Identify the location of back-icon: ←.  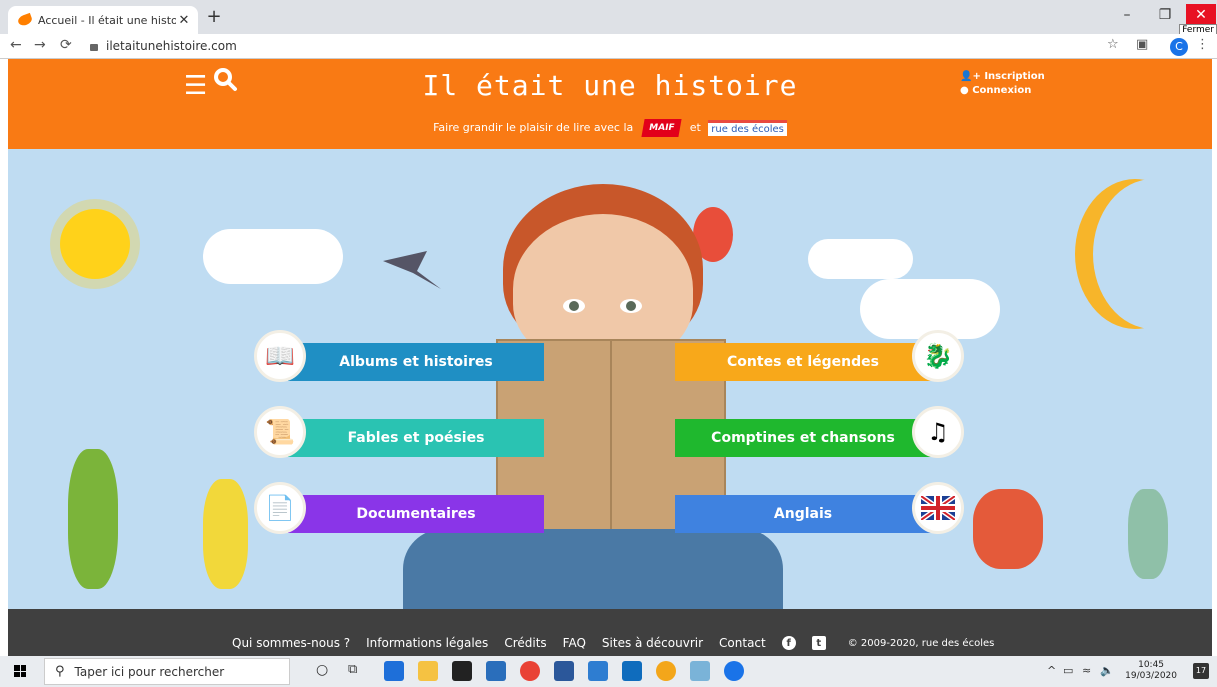
(16, 45).